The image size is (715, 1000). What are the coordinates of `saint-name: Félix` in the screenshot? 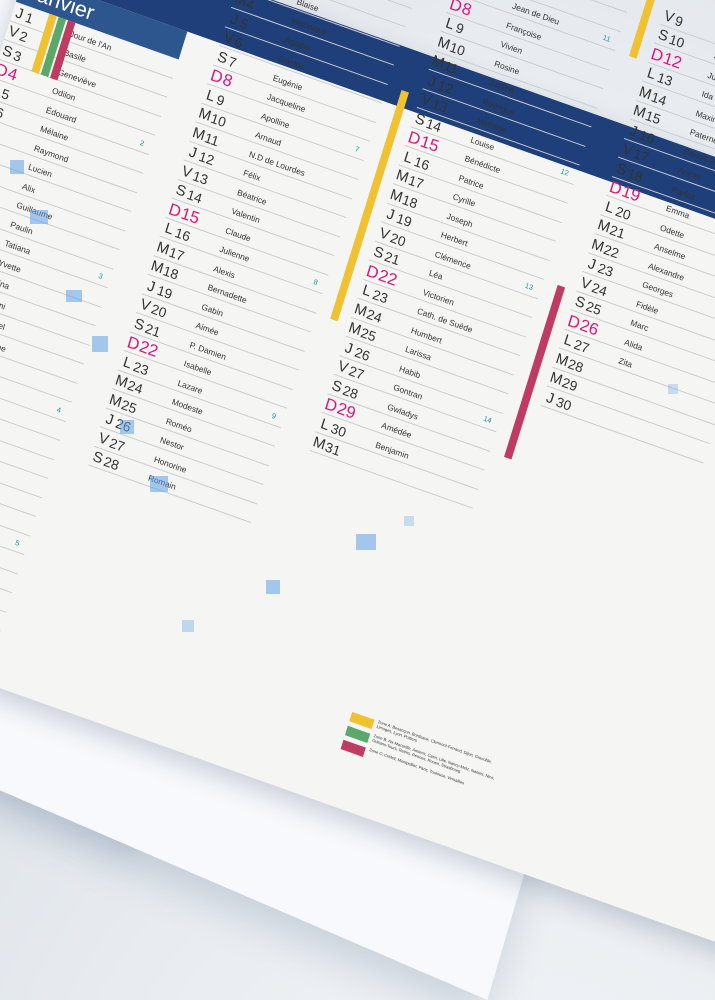 It's located at (252, 175).